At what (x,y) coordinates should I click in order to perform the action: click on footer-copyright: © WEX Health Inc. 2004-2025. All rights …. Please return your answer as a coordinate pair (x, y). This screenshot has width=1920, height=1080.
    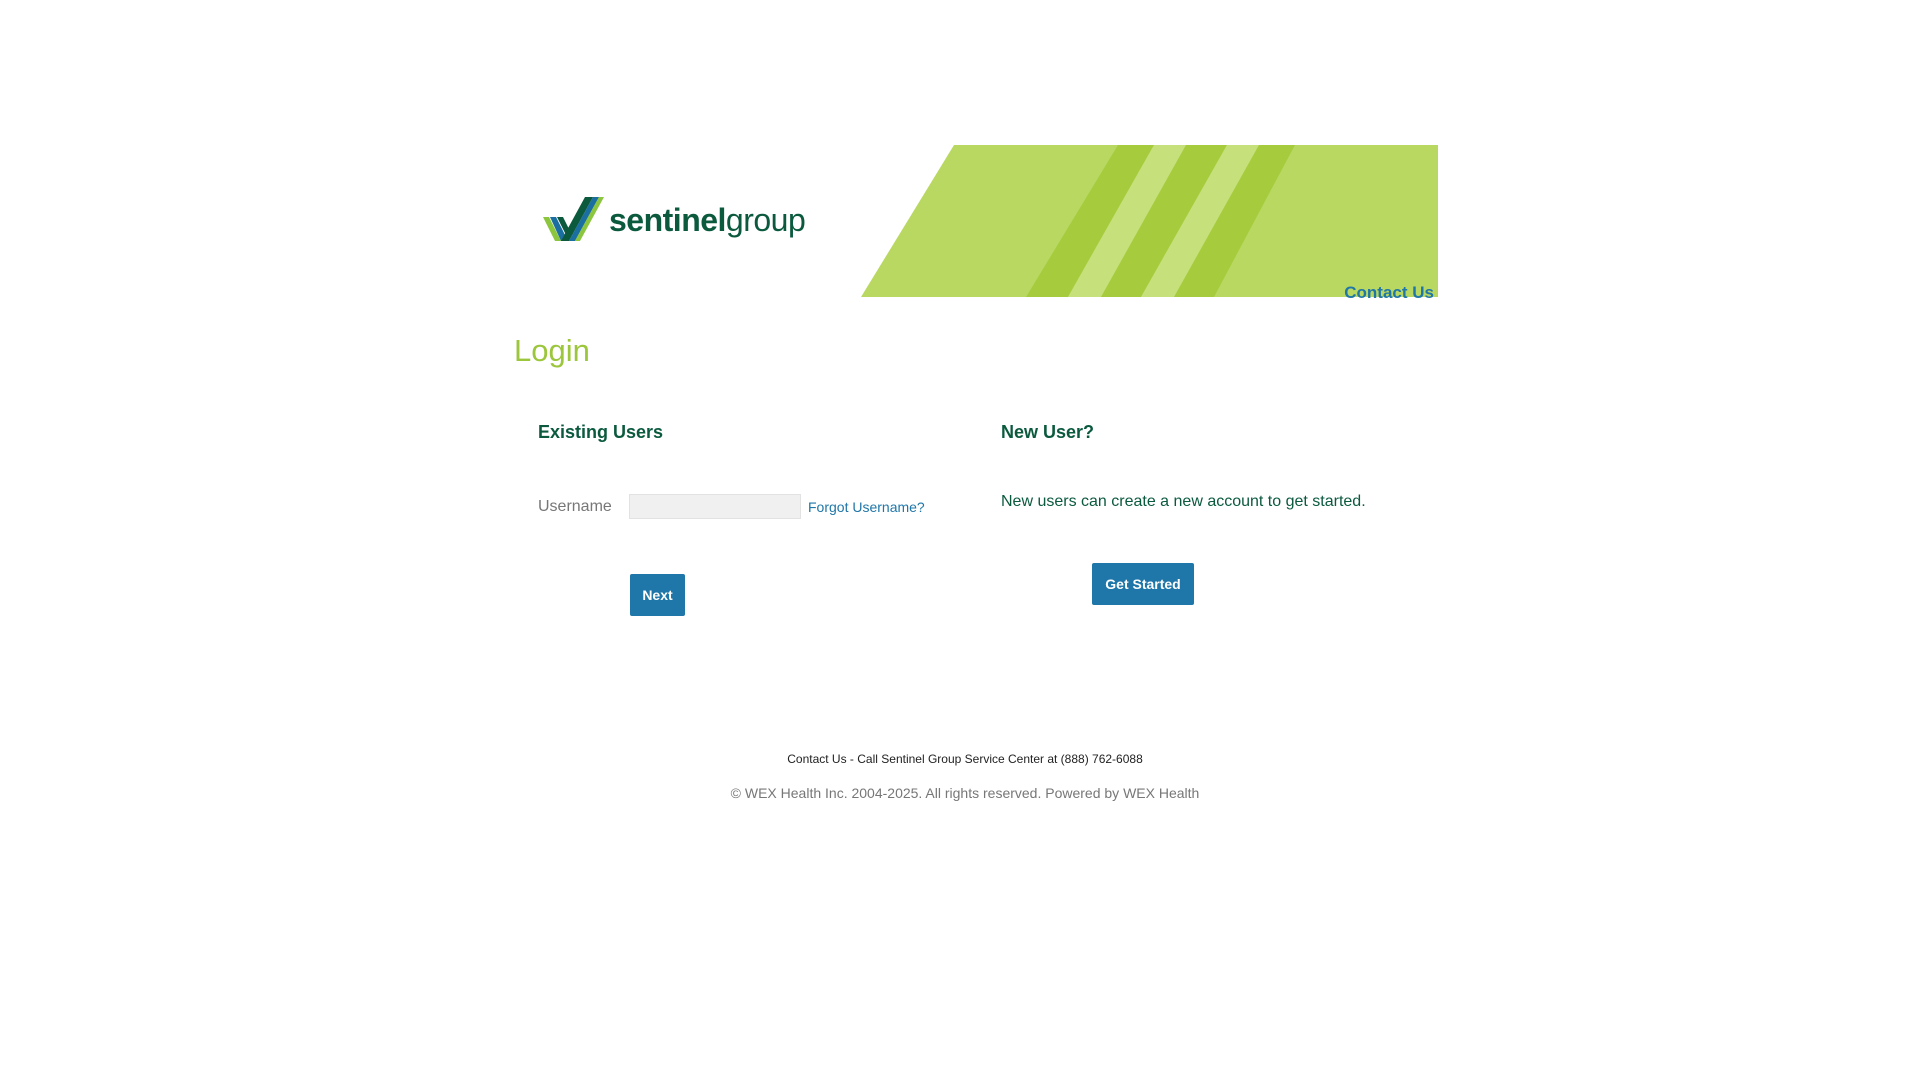
    Looking at the image, I should click on (965, 793).